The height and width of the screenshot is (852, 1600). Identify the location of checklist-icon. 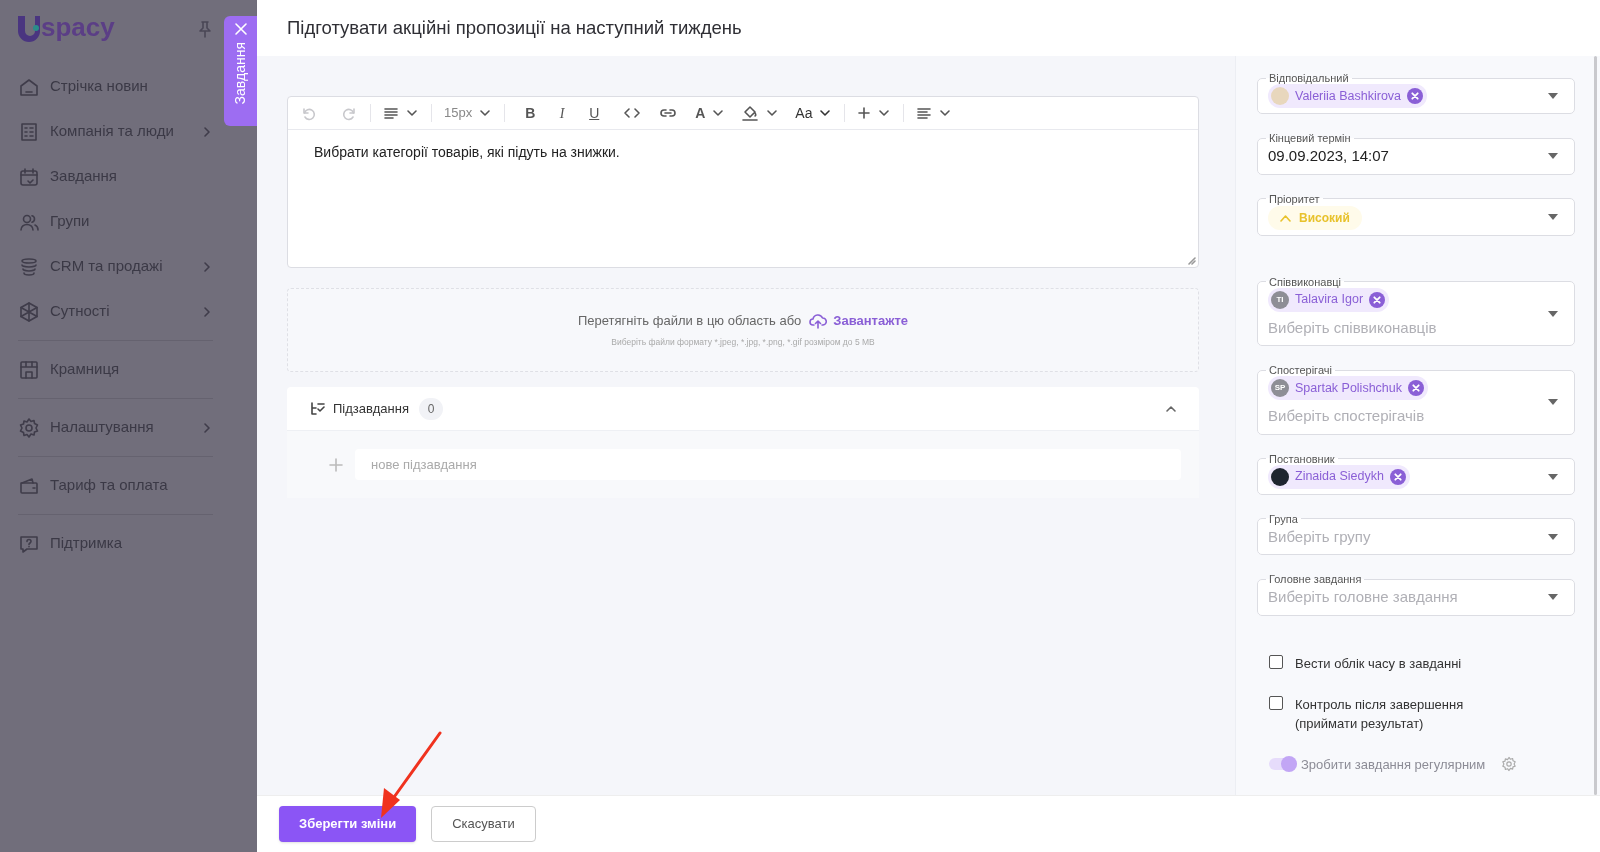
(317, 408).